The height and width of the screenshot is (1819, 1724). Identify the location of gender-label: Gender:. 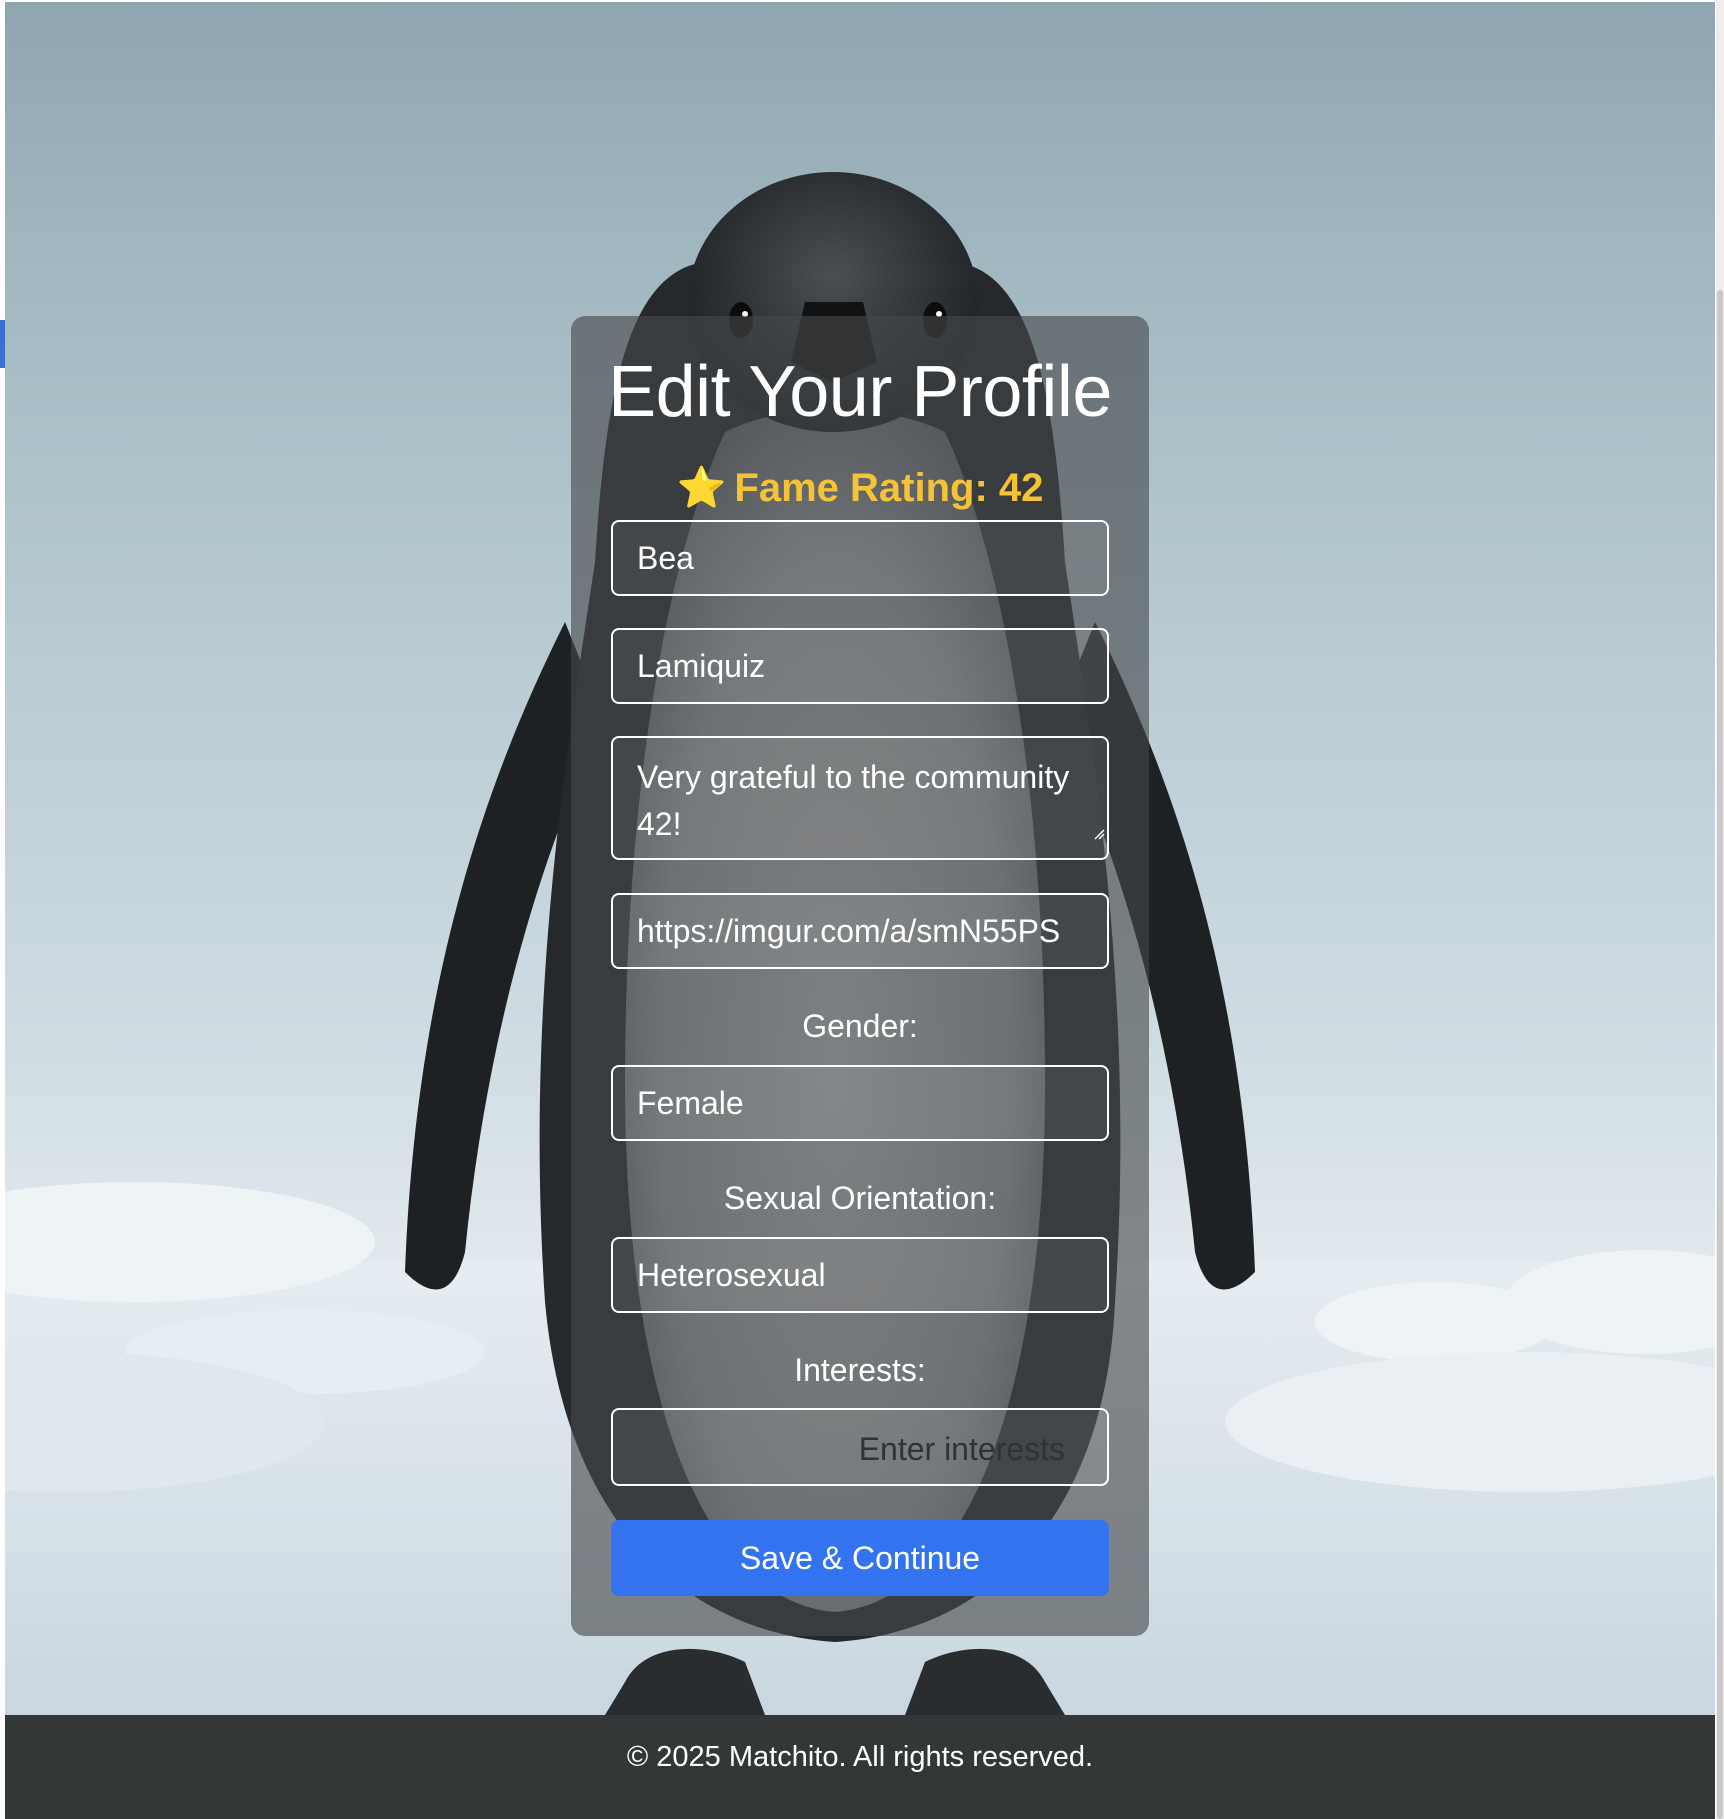
(860, 1026).